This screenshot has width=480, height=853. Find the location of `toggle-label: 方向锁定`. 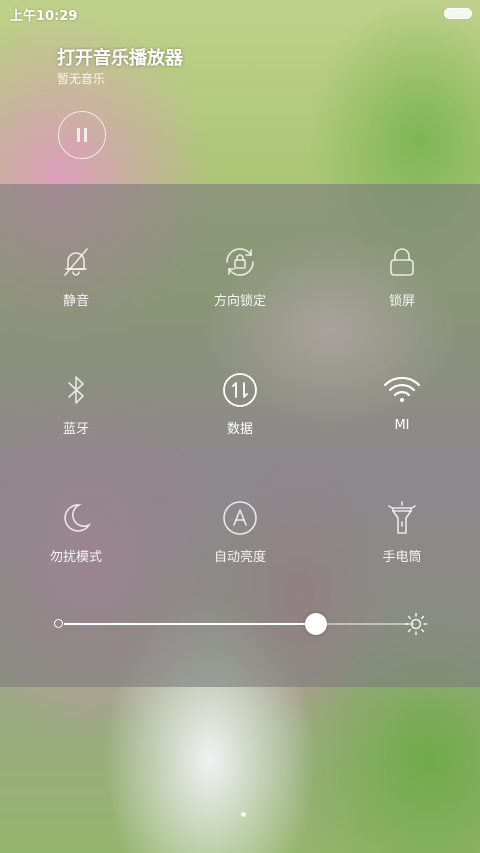

toggle-label: 方向锁定 is located at coordinates (239, 301).